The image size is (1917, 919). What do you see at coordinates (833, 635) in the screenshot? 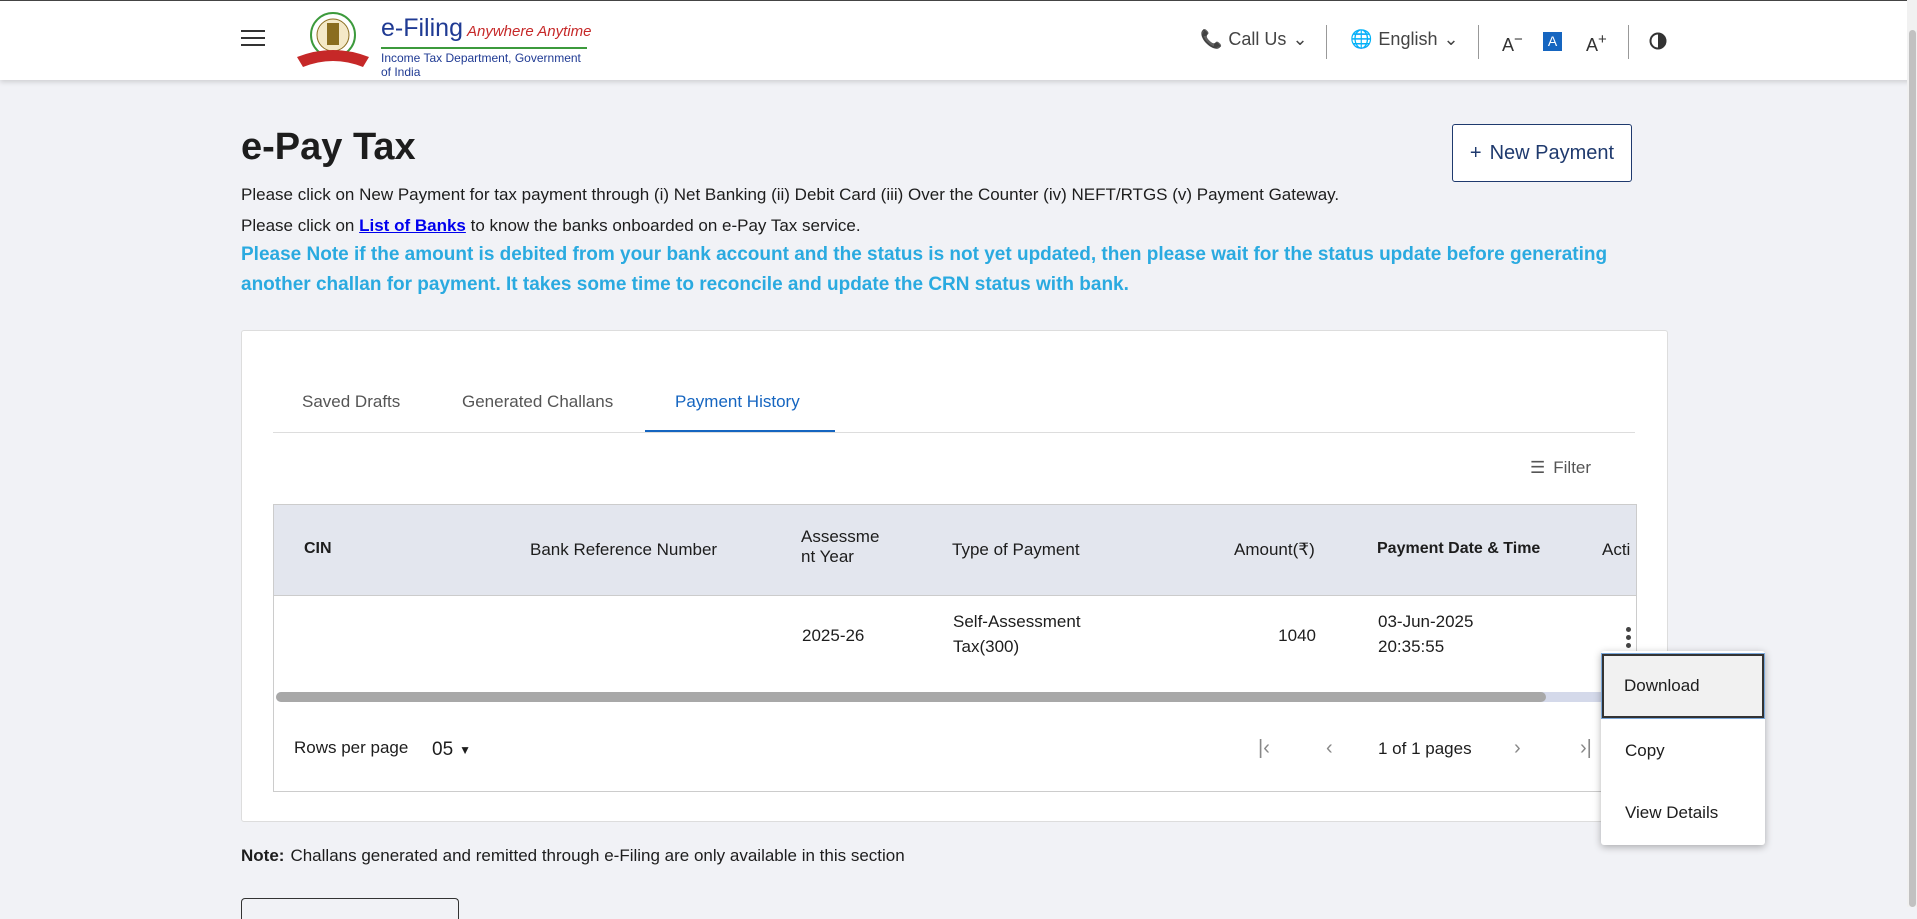
I see `cell-assessment-year: 2025-26` at bounding box center [833, 635].